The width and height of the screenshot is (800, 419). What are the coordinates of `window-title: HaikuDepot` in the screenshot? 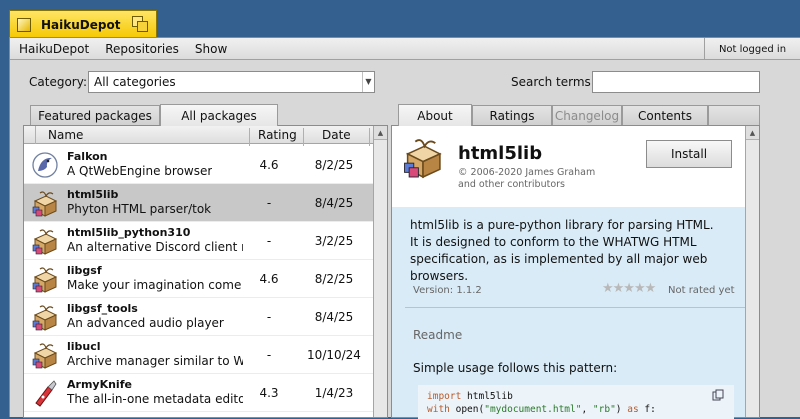 It's located at (81, 24).